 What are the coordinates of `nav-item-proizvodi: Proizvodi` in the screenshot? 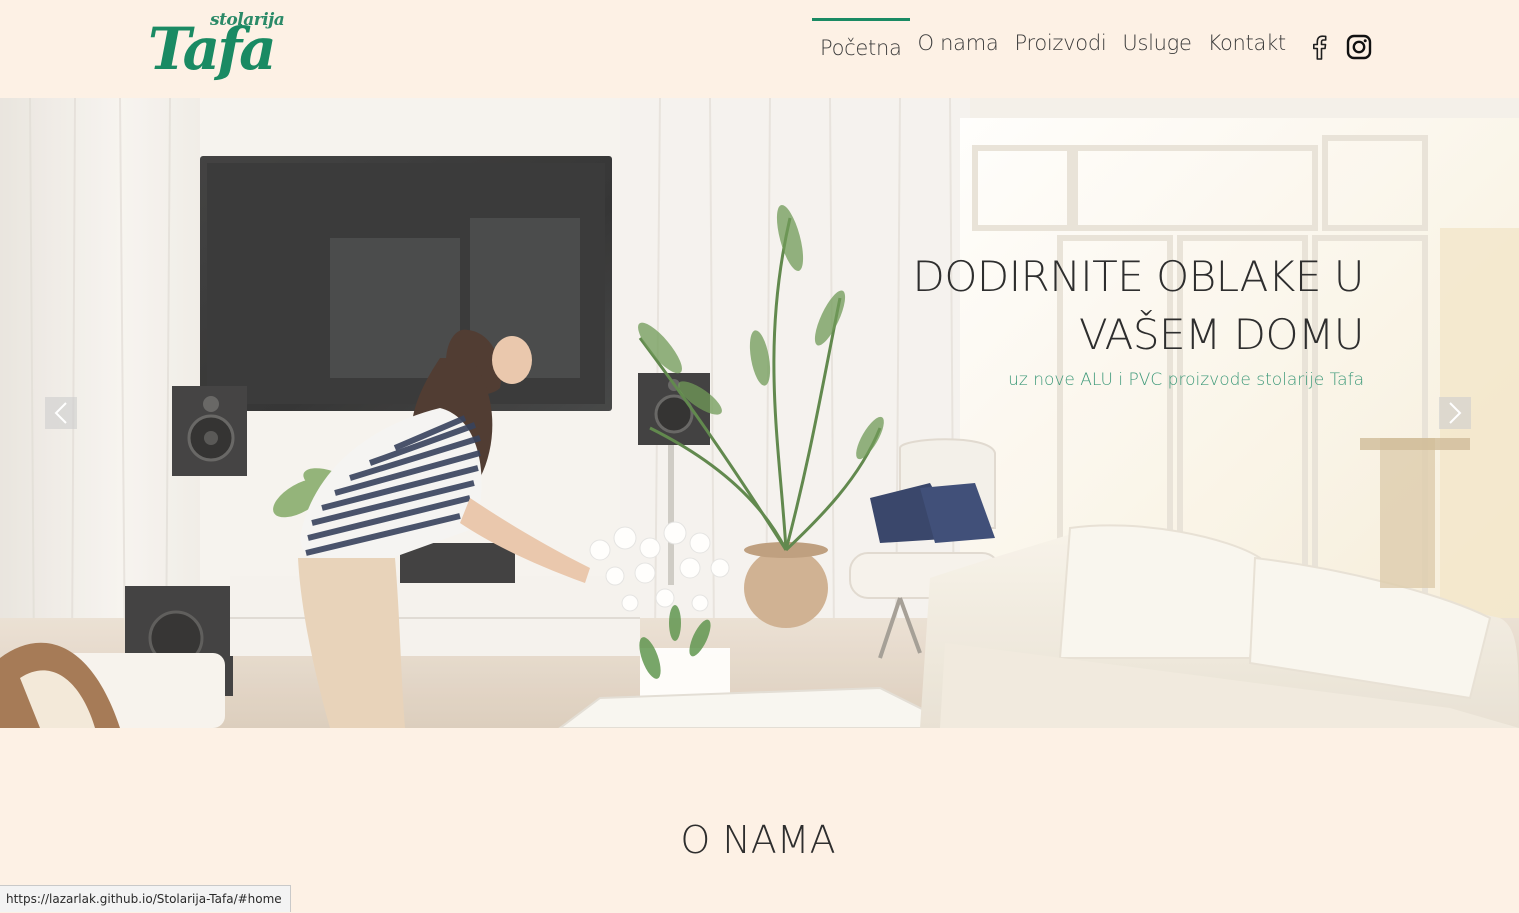 It's located at (1060, 48).